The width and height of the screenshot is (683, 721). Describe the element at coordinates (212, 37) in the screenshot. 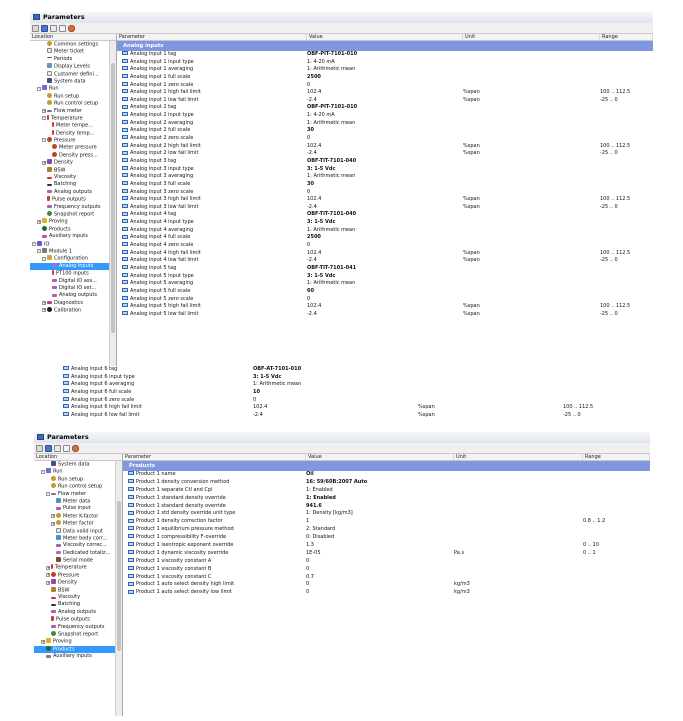

I see `column-header-parameter: Parameter` at that location.